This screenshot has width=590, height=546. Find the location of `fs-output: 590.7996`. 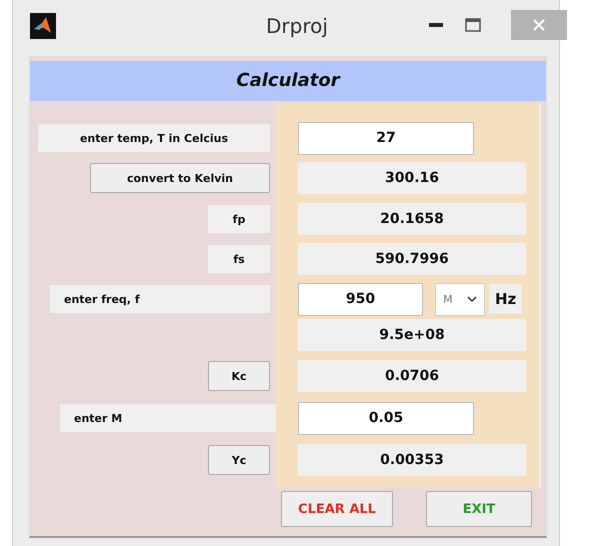

fs-output: 590.7996 is located at coordinates (412, 259).